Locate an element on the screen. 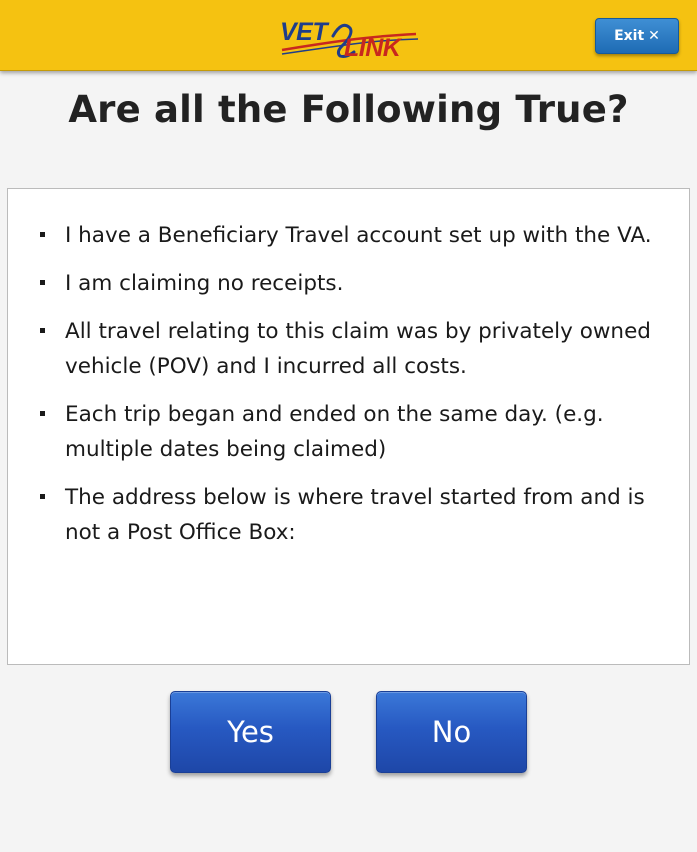 The height and width of the screenshot is (852, 697). exit-label: Exit is located at coordinates (629, 36).